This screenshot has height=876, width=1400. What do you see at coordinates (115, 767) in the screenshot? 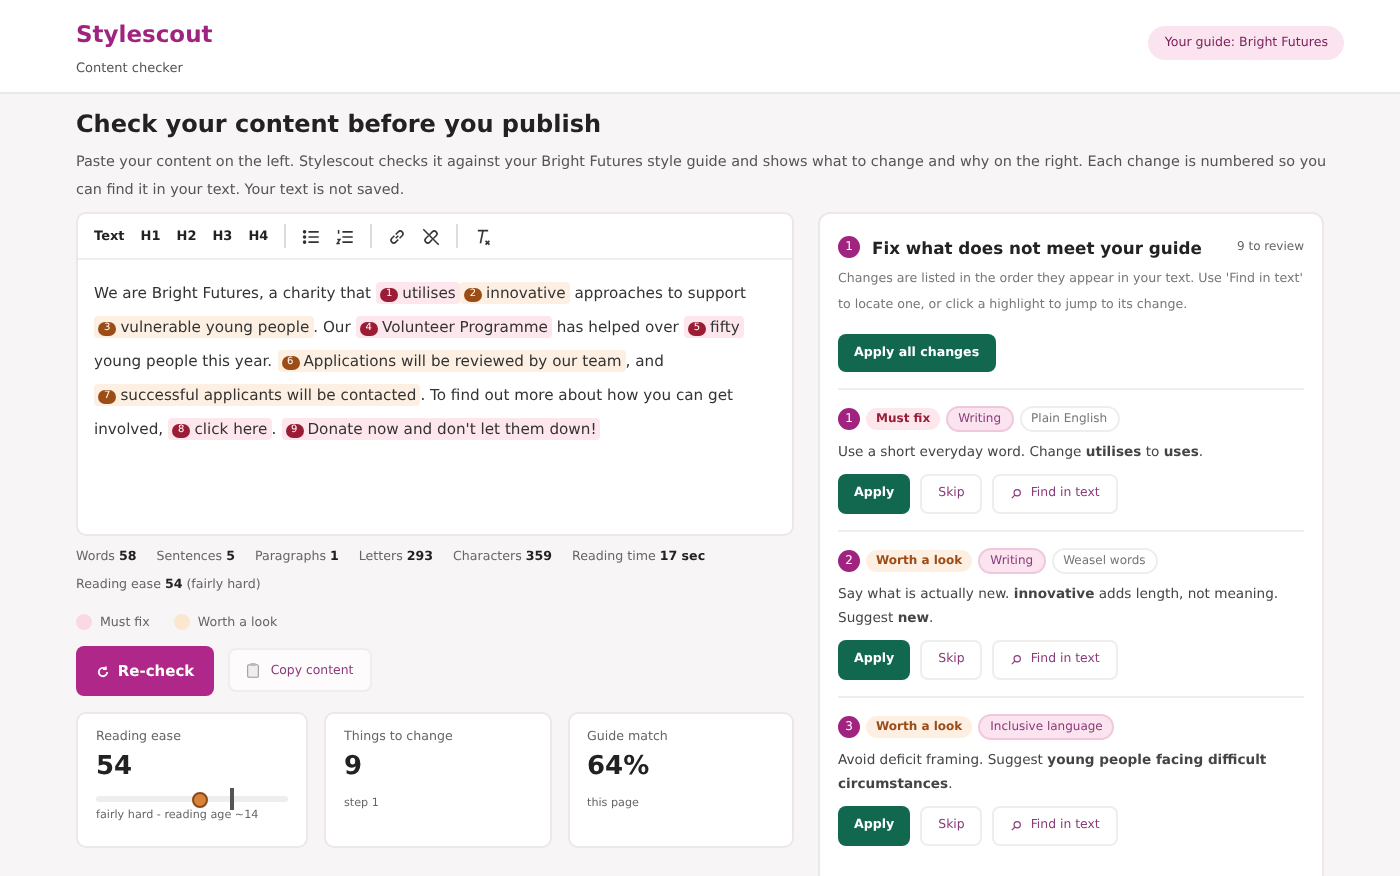
I see `card-value: 54` at bounding box center [115, 767].